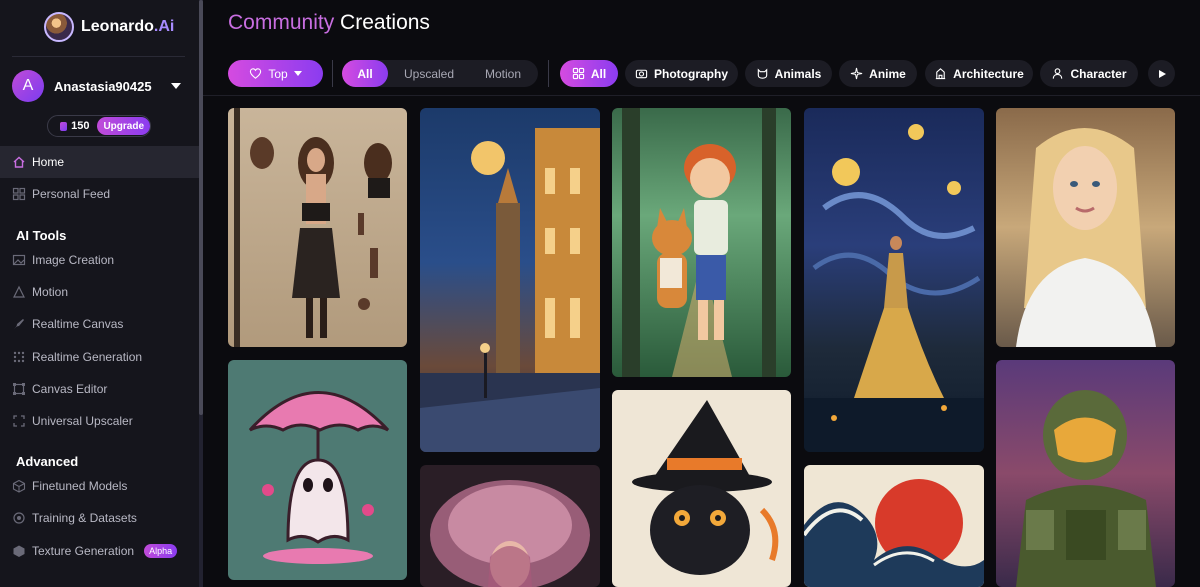 Image resolution: width=1200 pixels, height=587 pixels. What do you see at coordinates (1086, 488) in the screenshot?
I see `image-armored-soldier` at bounding box center [1086, 488].